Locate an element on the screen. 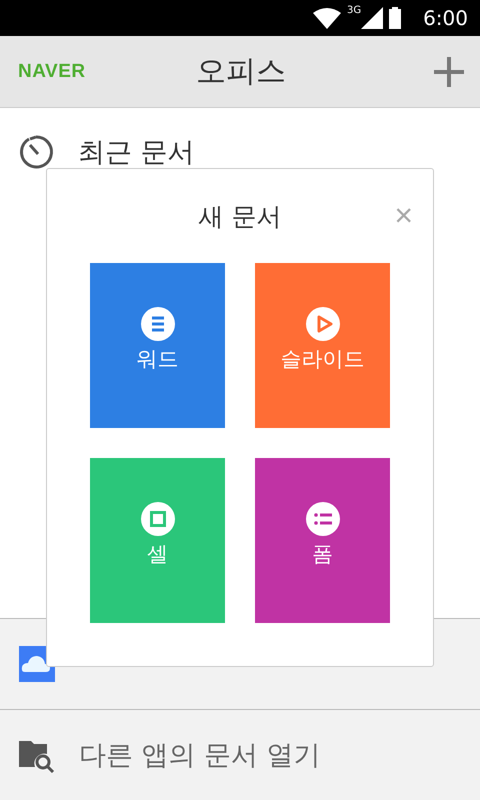 Image resolution: width=480 pixels, height=800 pixels. plus-icon is located at coordinates (449, 71).